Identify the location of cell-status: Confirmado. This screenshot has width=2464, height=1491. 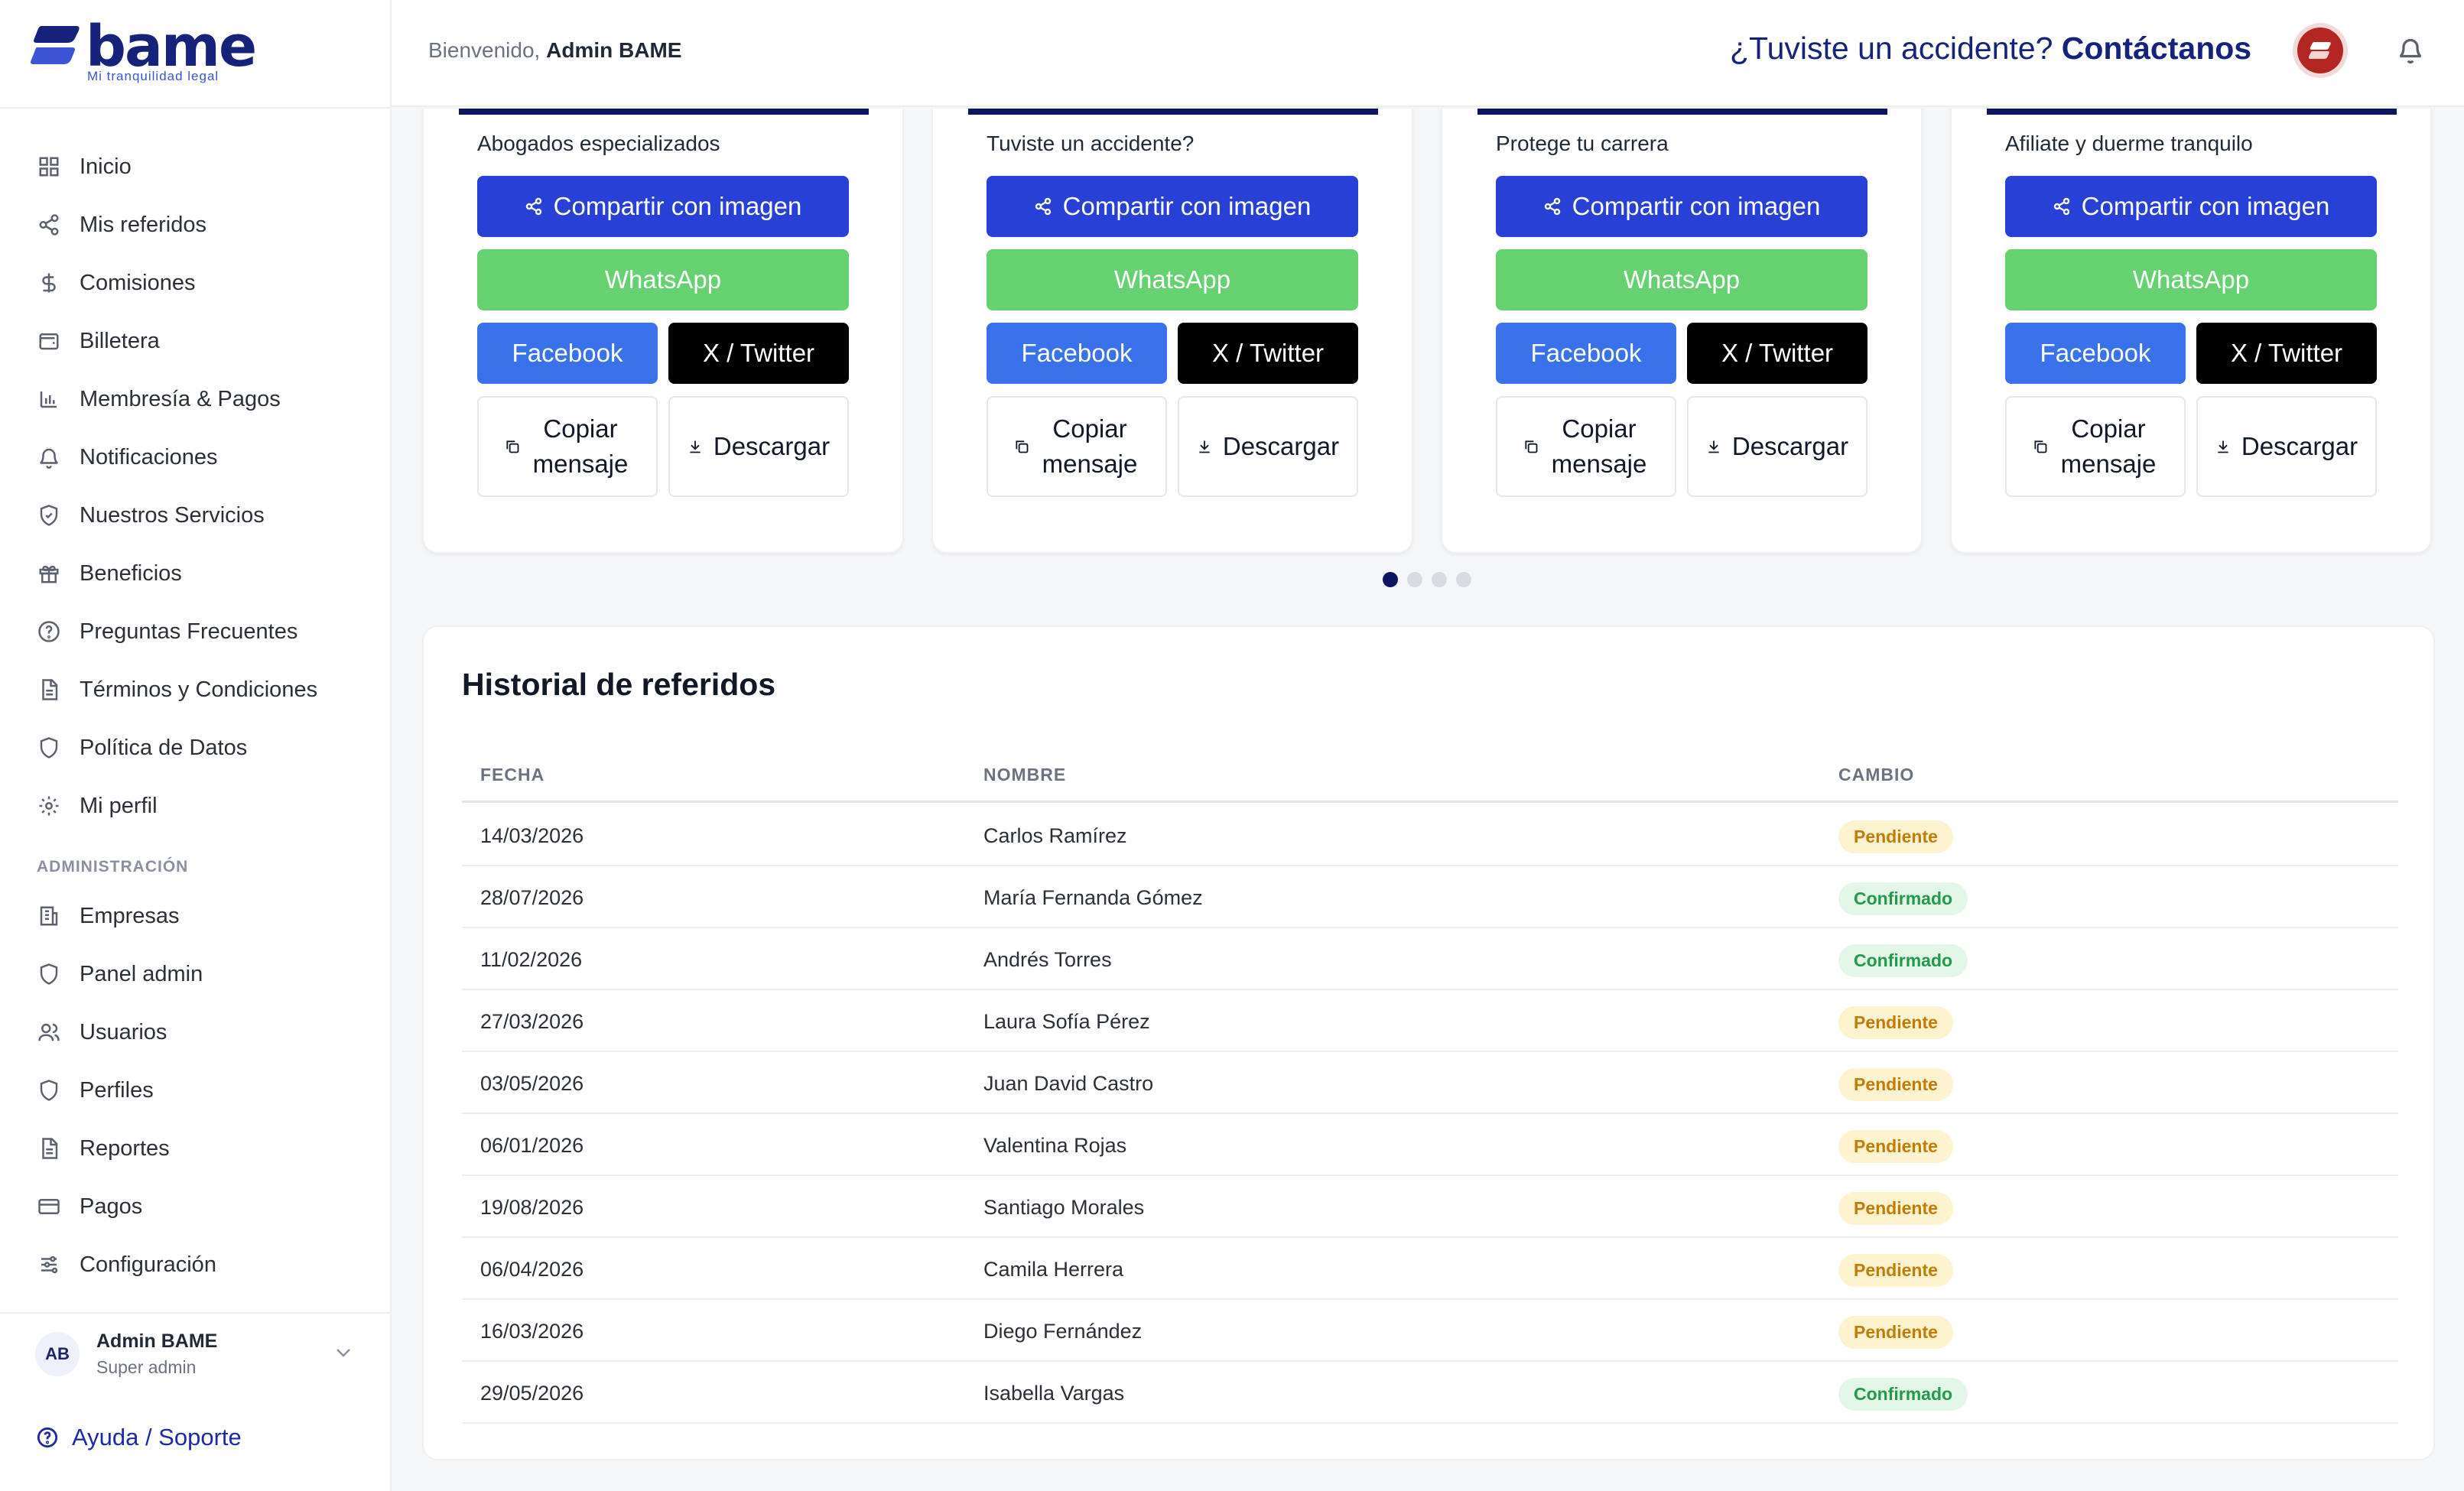
(1903, 1394).